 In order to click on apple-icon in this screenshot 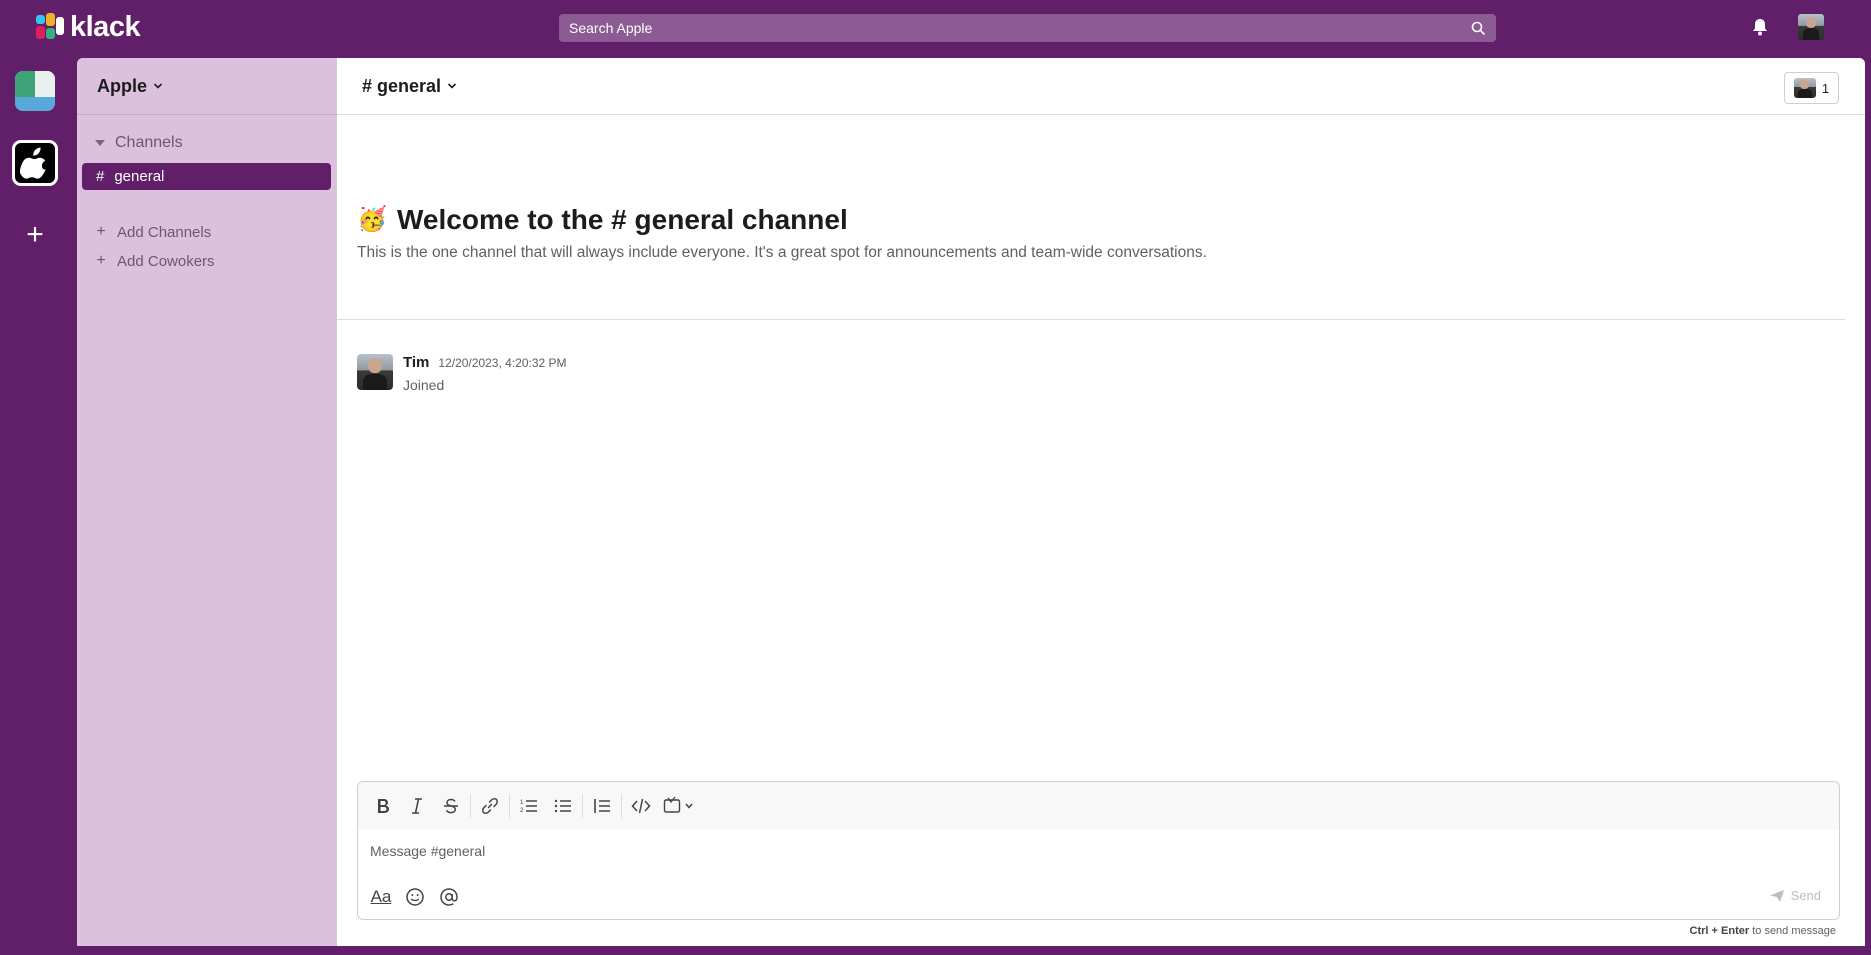, I will do `click(33, 163)`.